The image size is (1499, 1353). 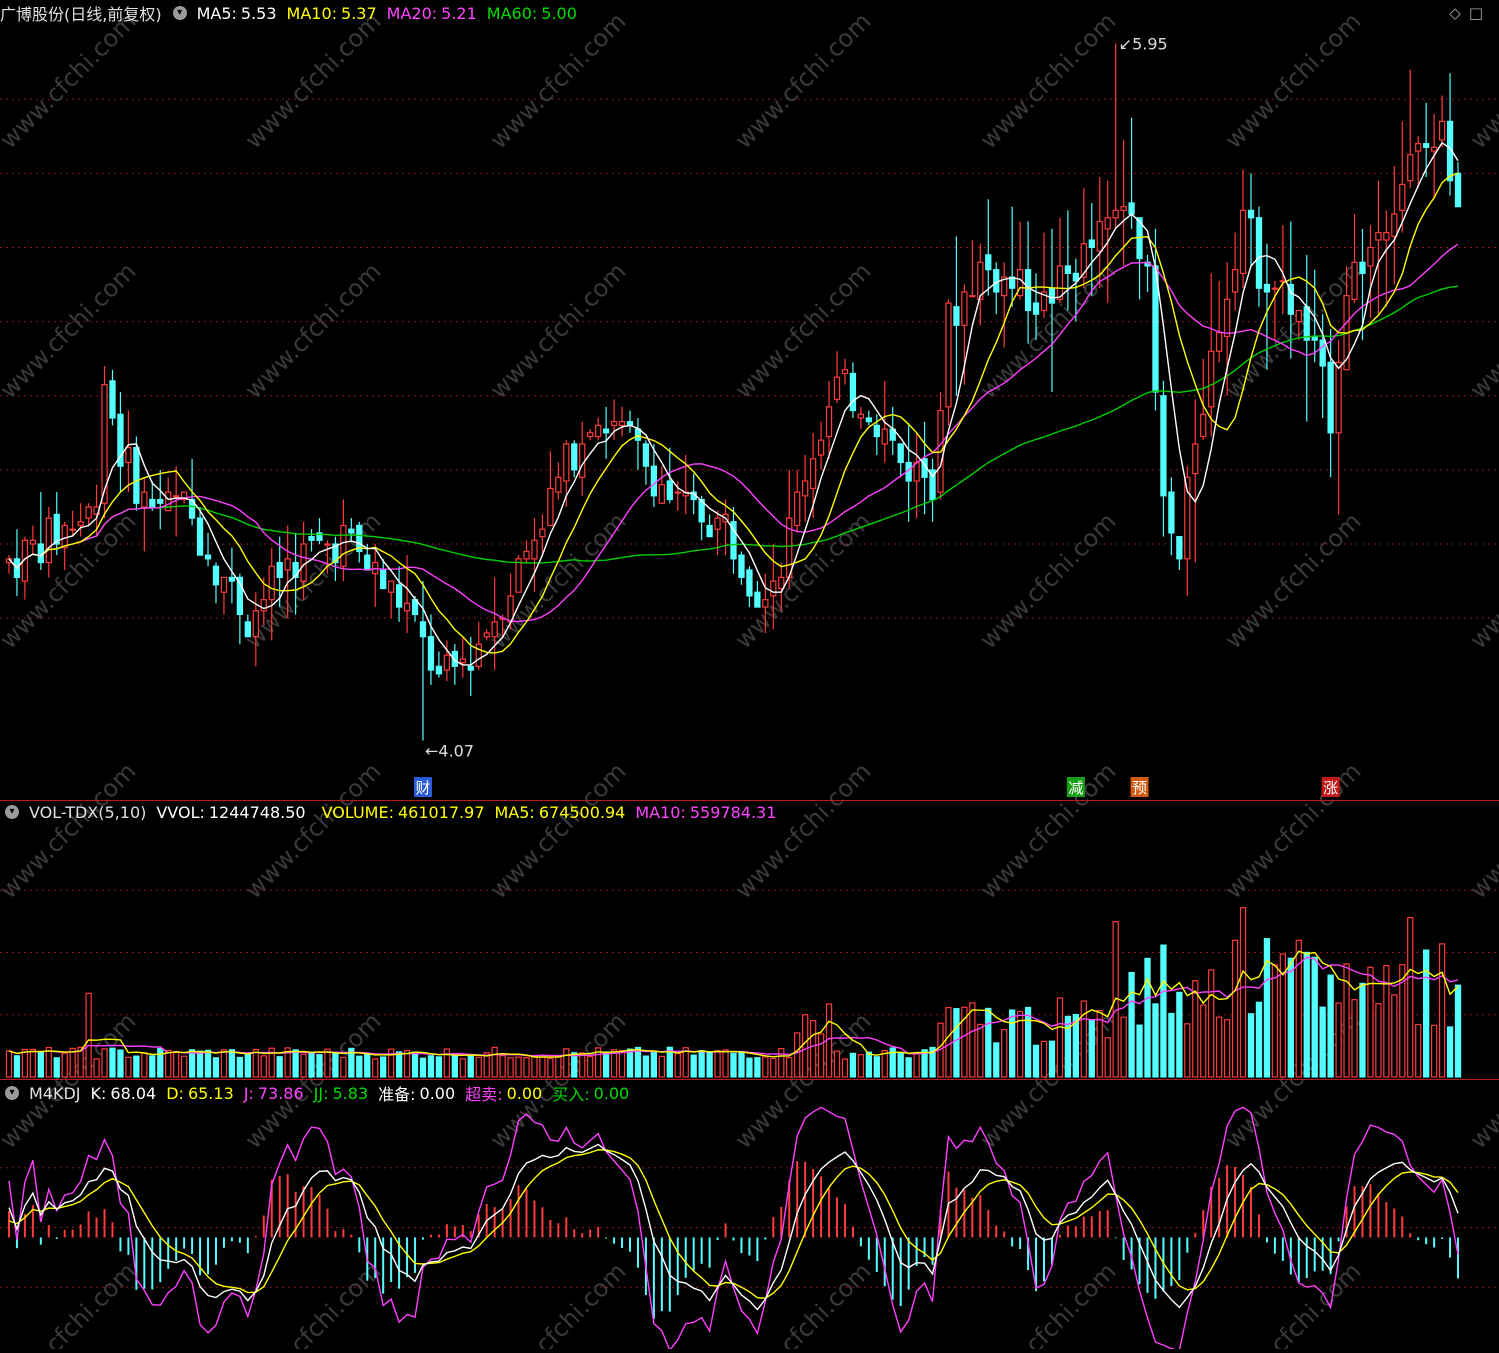 I want to click on vol-ma5-label: MA5:, so click(x=514, y=812).